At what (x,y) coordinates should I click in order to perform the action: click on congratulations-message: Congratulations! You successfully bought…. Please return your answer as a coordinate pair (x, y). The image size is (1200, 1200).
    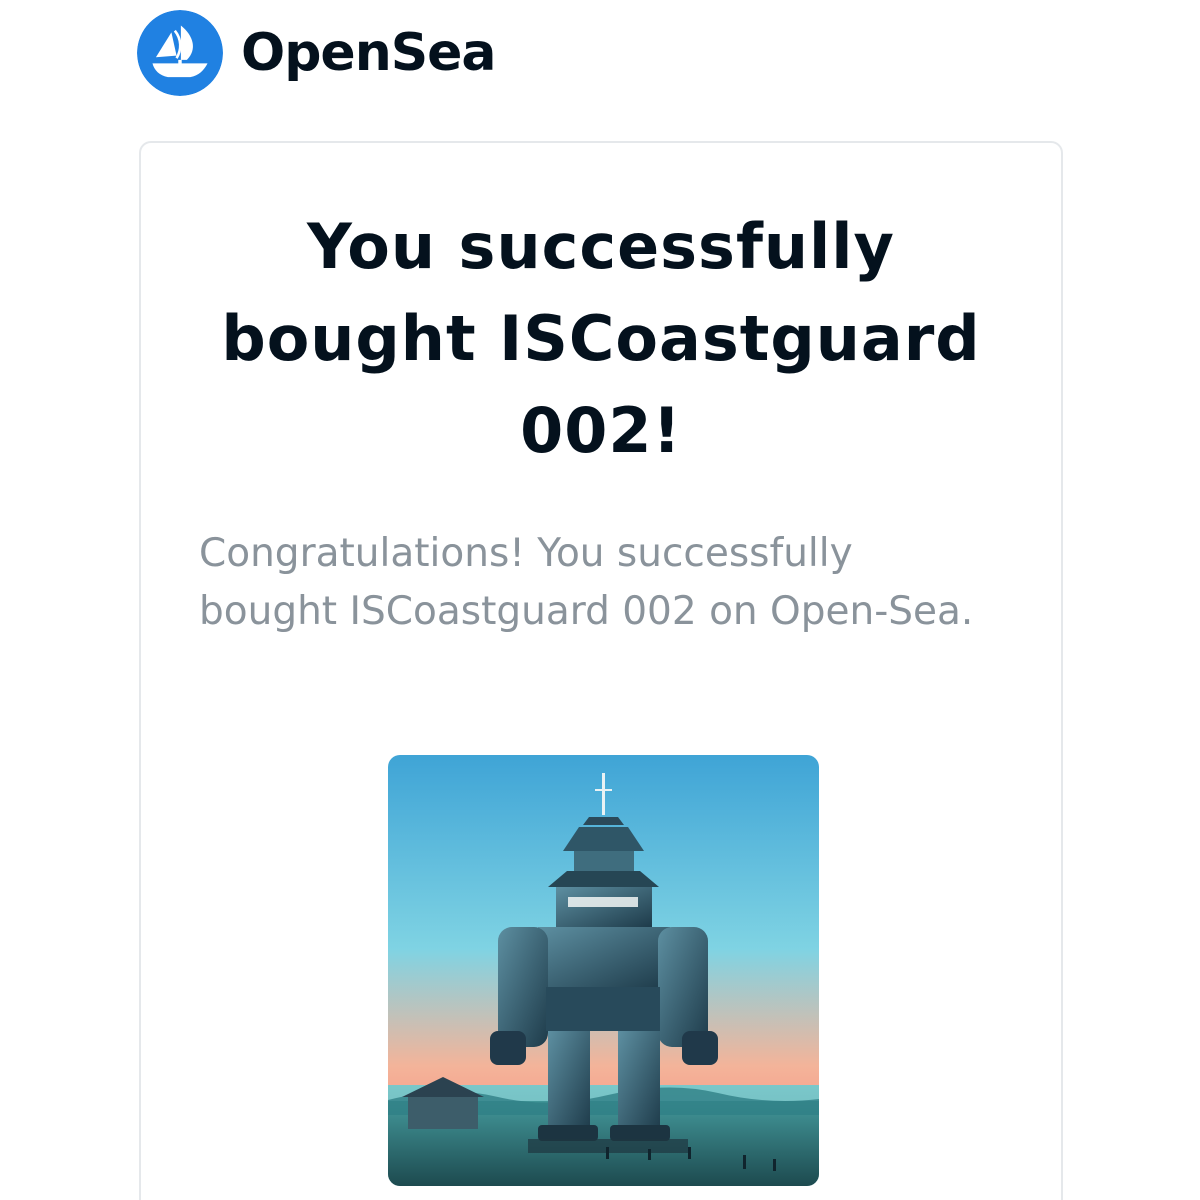
    Looking at the image, I should click on (586, 582).